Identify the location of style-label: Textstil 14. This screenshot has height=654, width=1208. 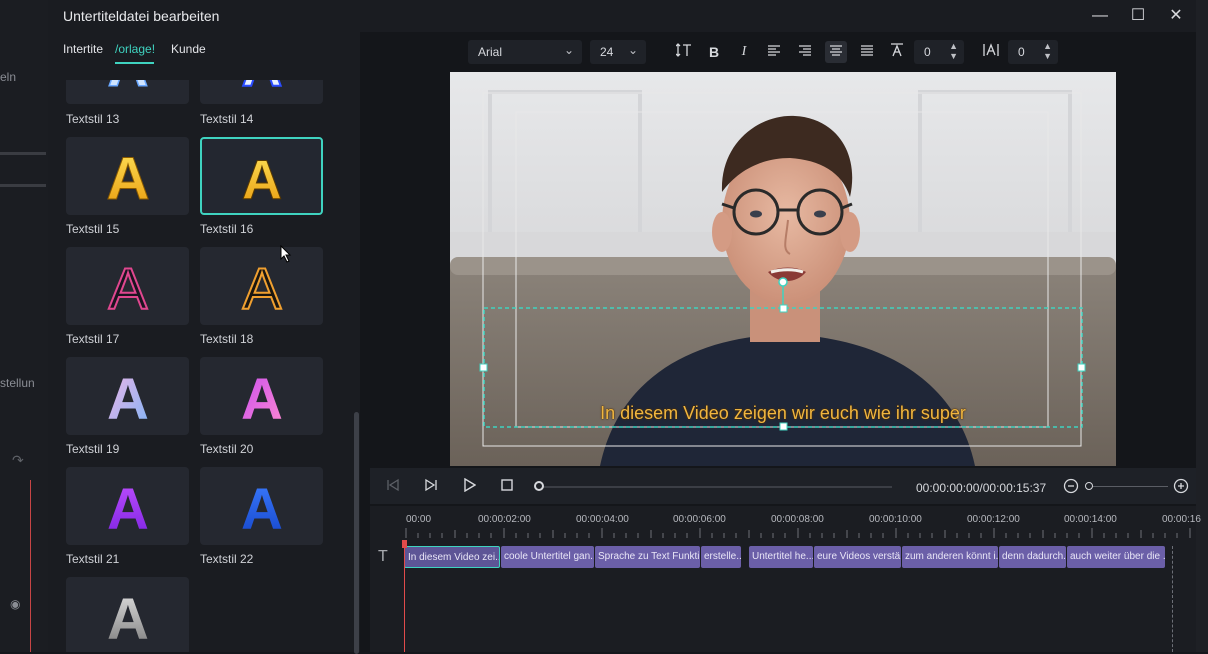
(227, 119).